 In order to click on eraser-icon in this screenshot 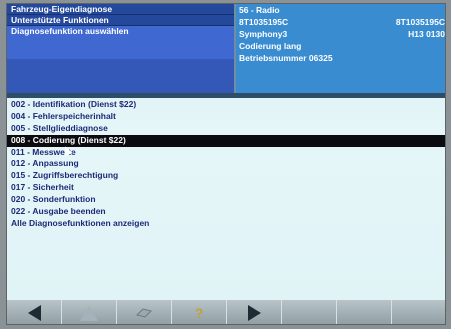, I will do `click(144, 313)`.